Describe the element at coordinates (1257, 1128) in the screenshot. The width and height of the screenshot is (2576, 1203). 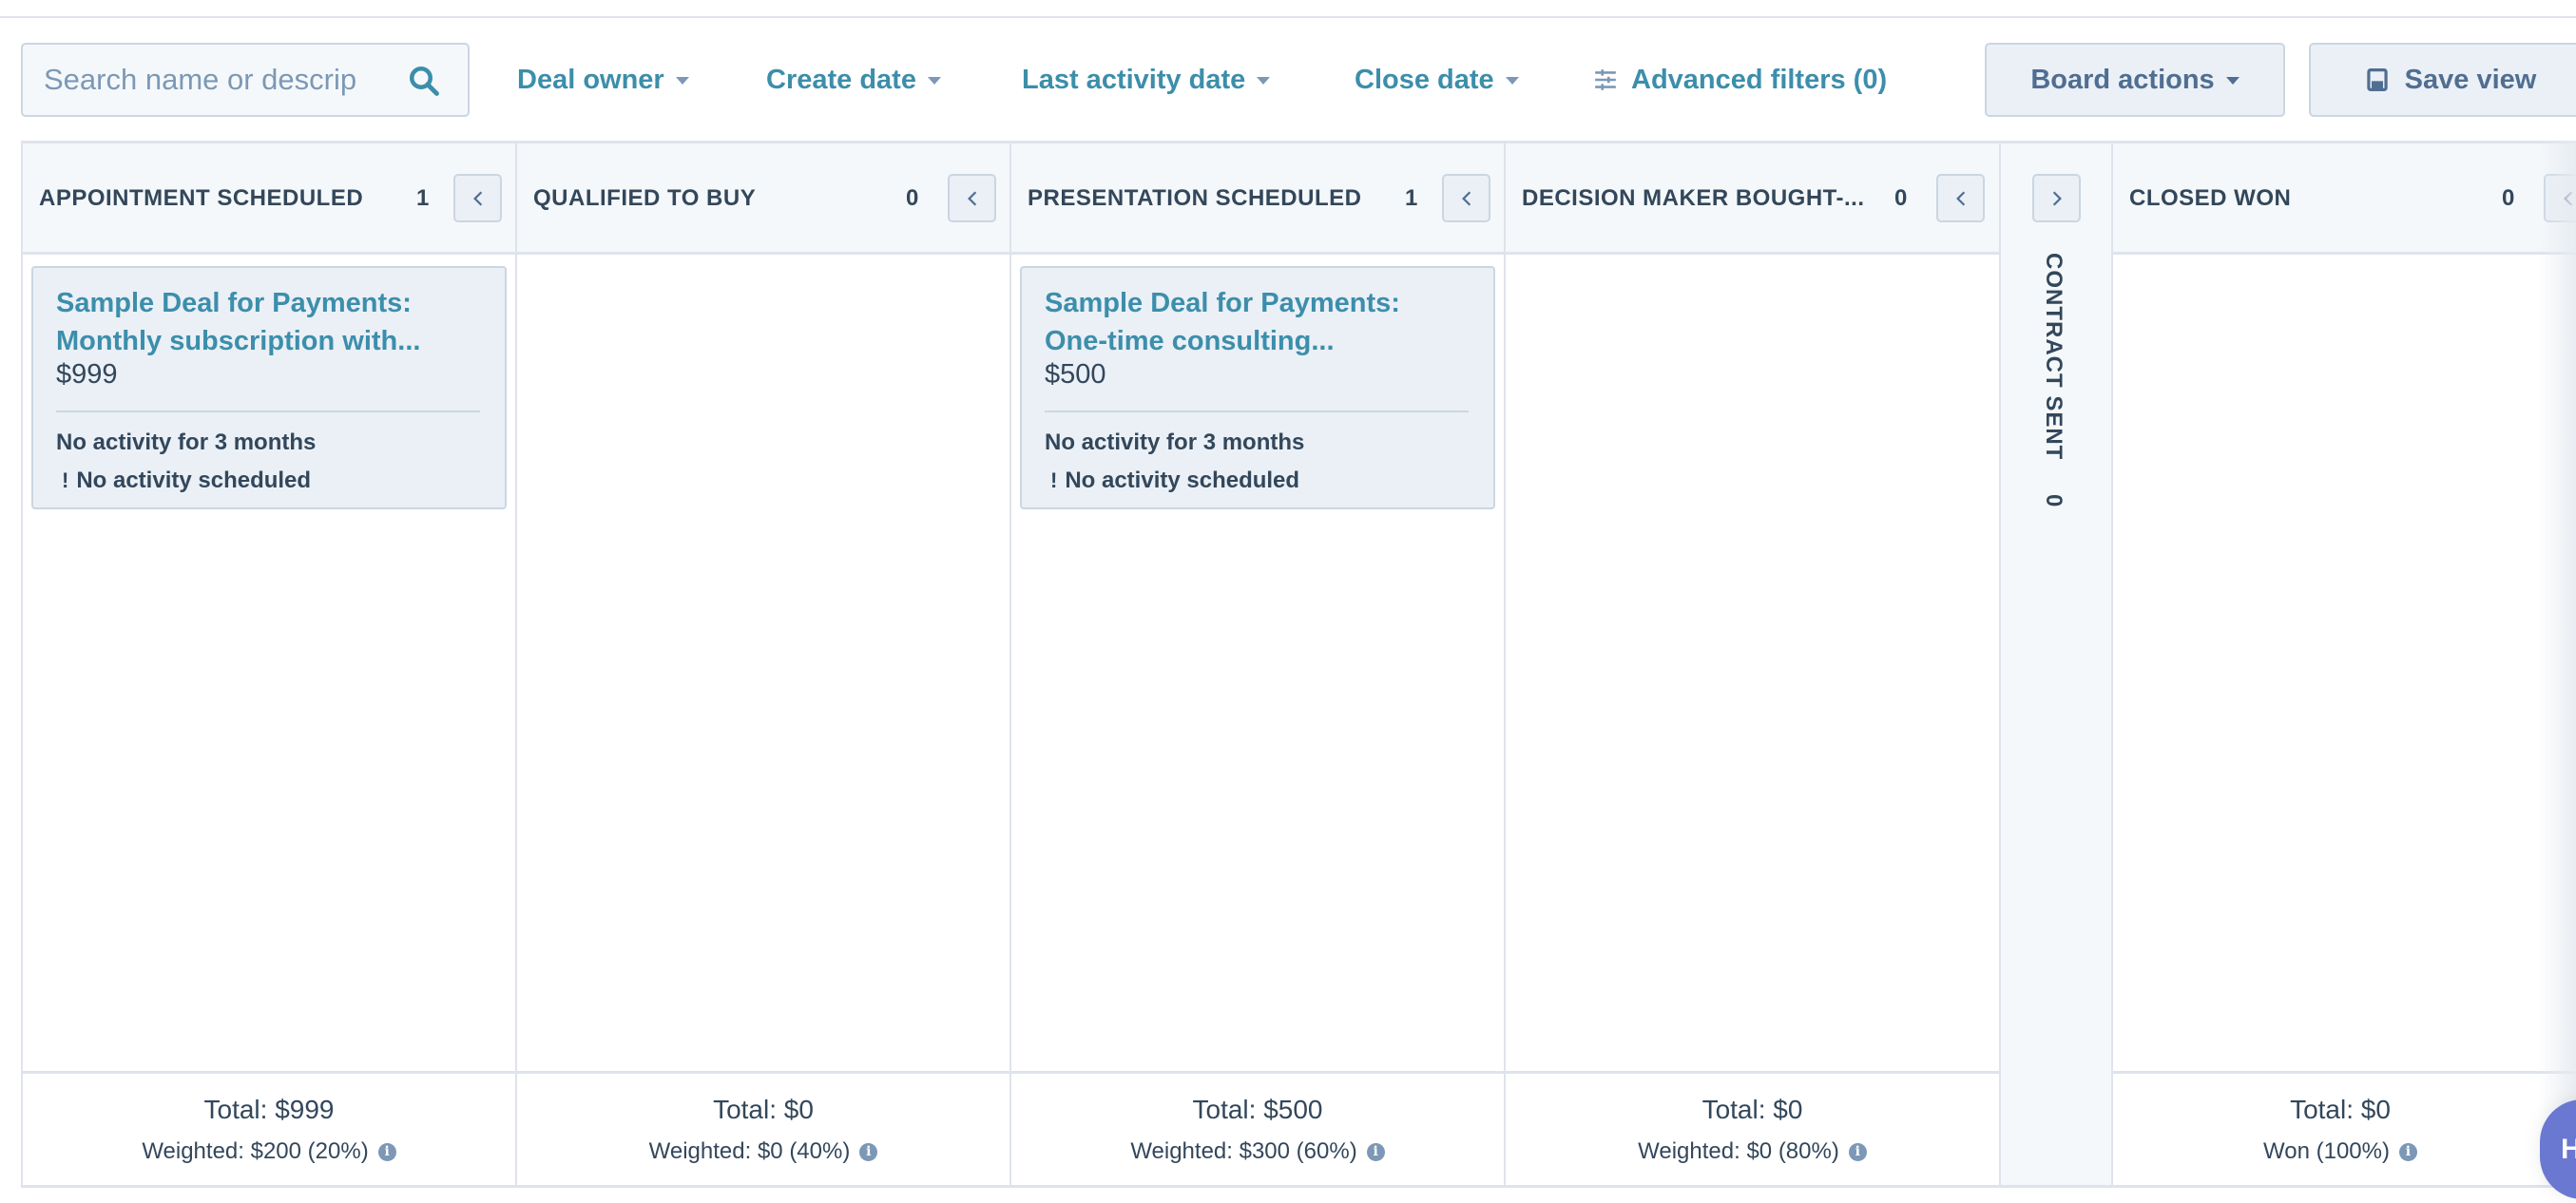
I see `column-footer: Total: $500 Weighted: $300 (60%) i` at that location.